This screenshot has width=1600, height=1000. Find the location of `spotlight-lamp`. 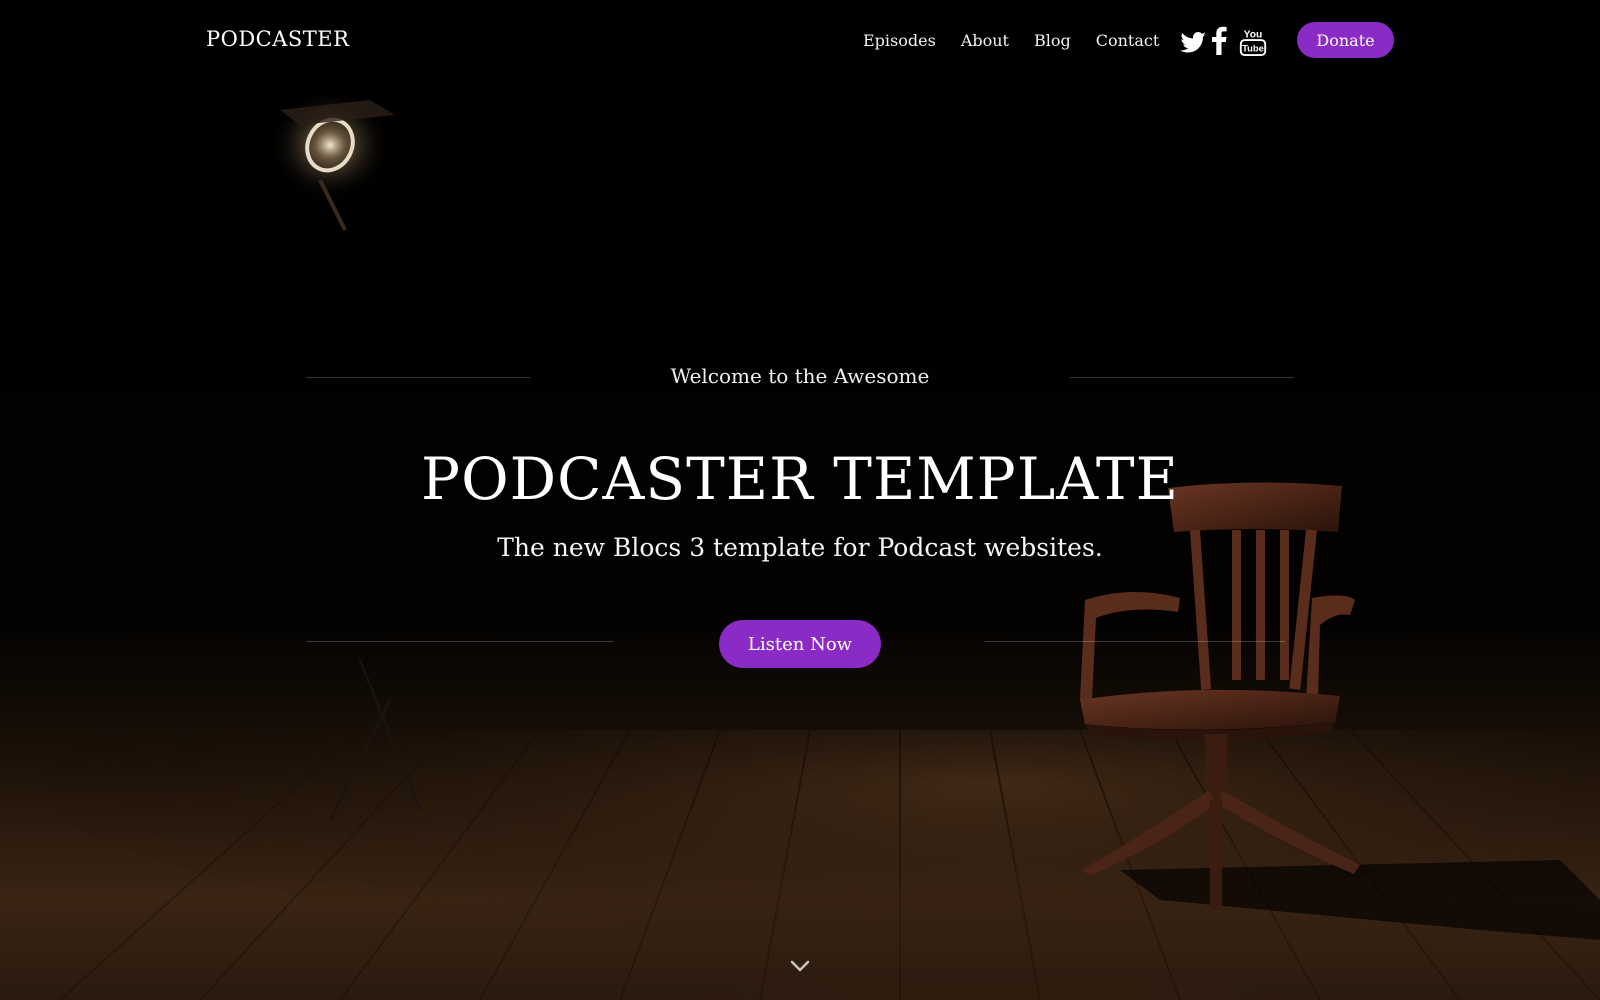

spotlight-lamp is located at coordinates (332, 160).